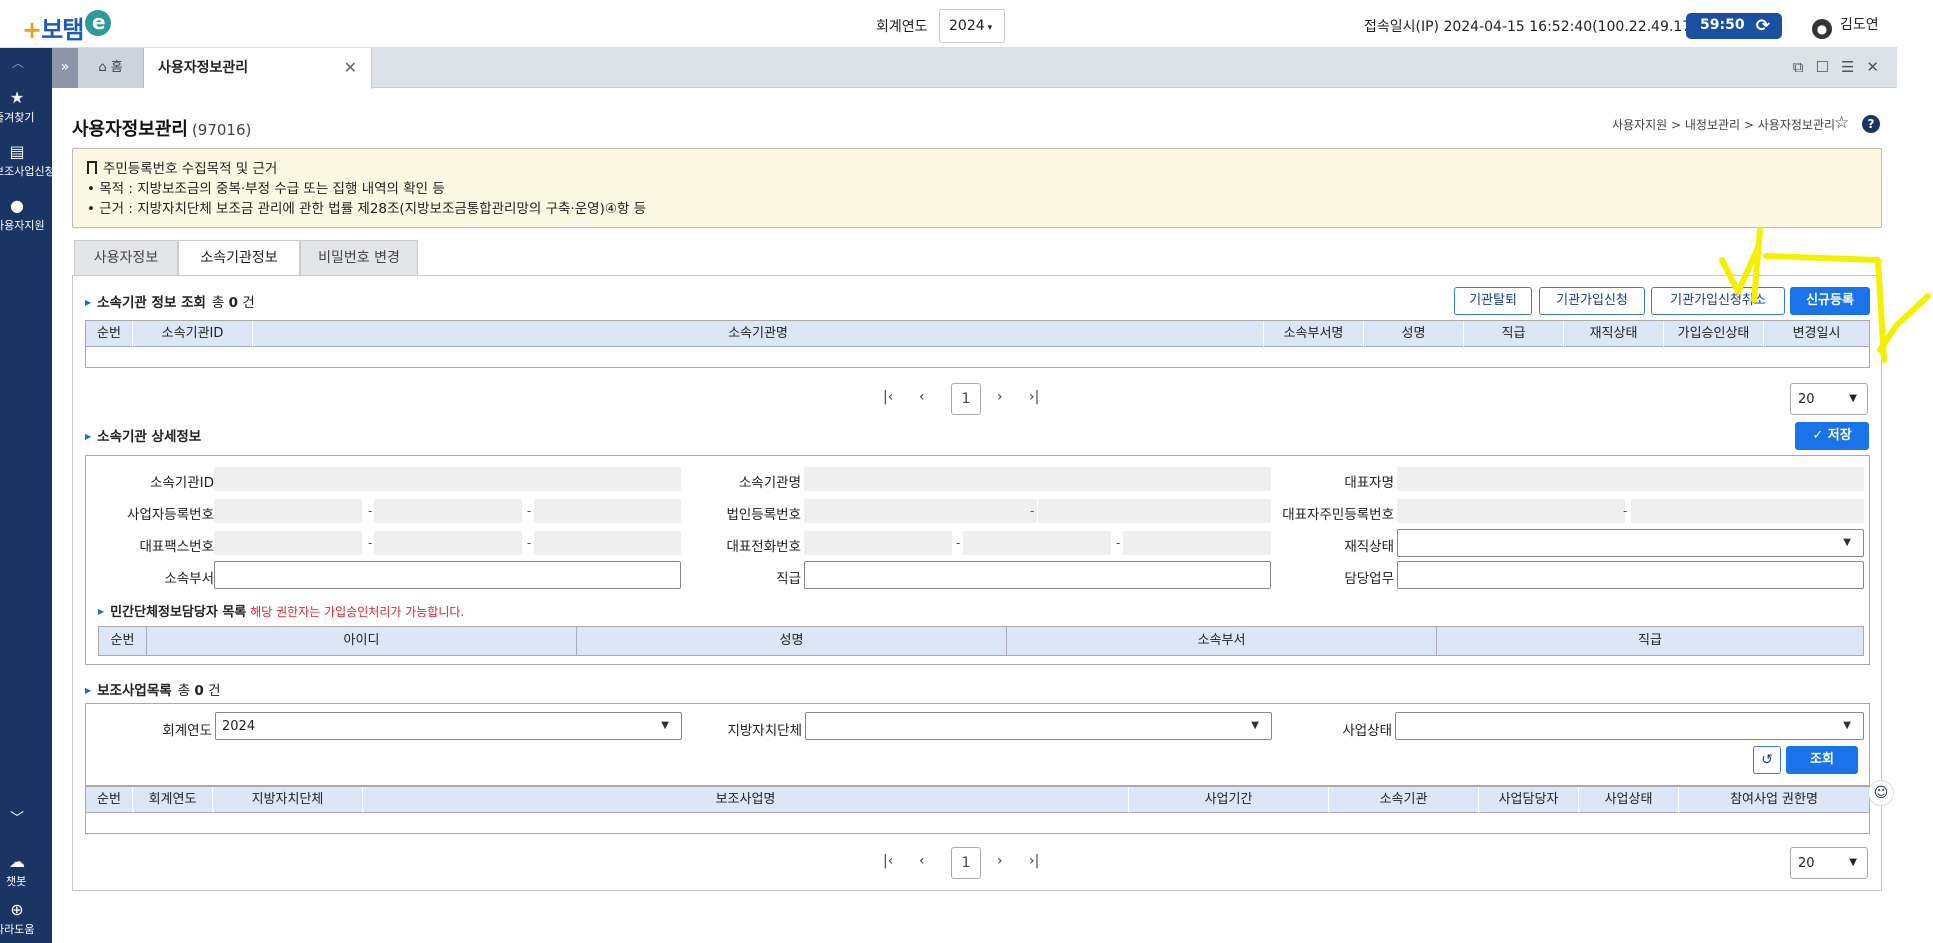 This screenshot has height=943, width=1933. Describe the element at coordinates (359, 258) in the screenshot. I see `tab-password-change: 비밀번호 변경` at that location.